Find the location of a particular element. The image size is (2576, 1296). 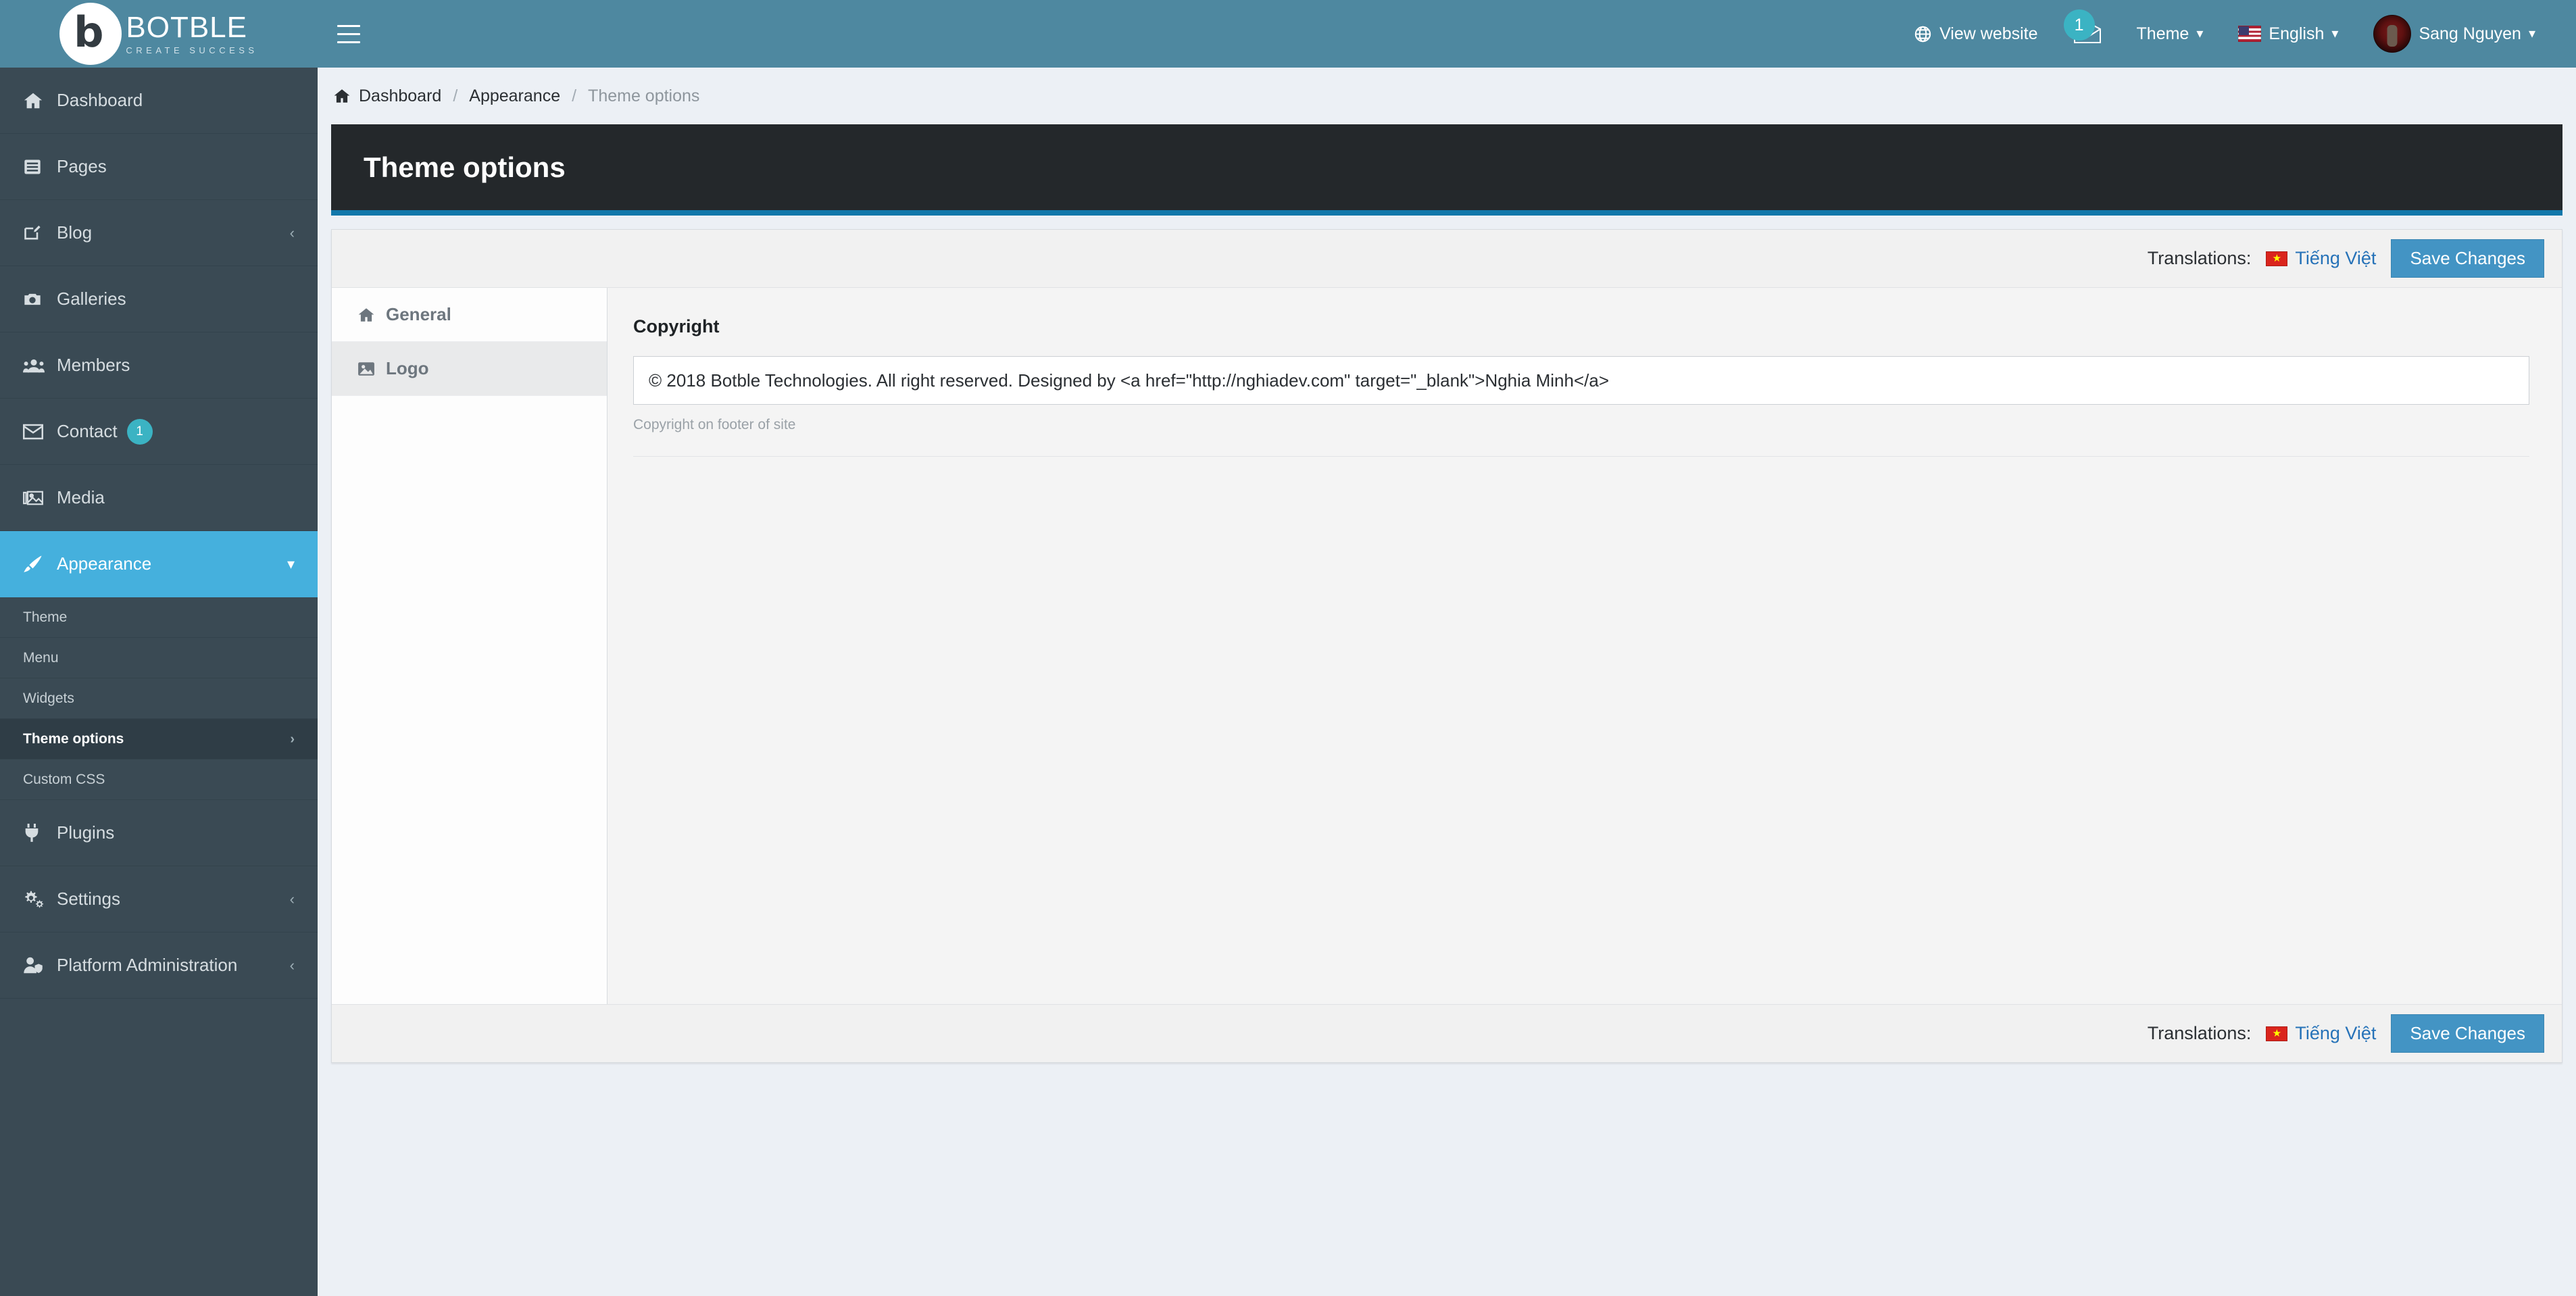

sidebar-item-label: Platform Administration is located at coordinates (148, 965).